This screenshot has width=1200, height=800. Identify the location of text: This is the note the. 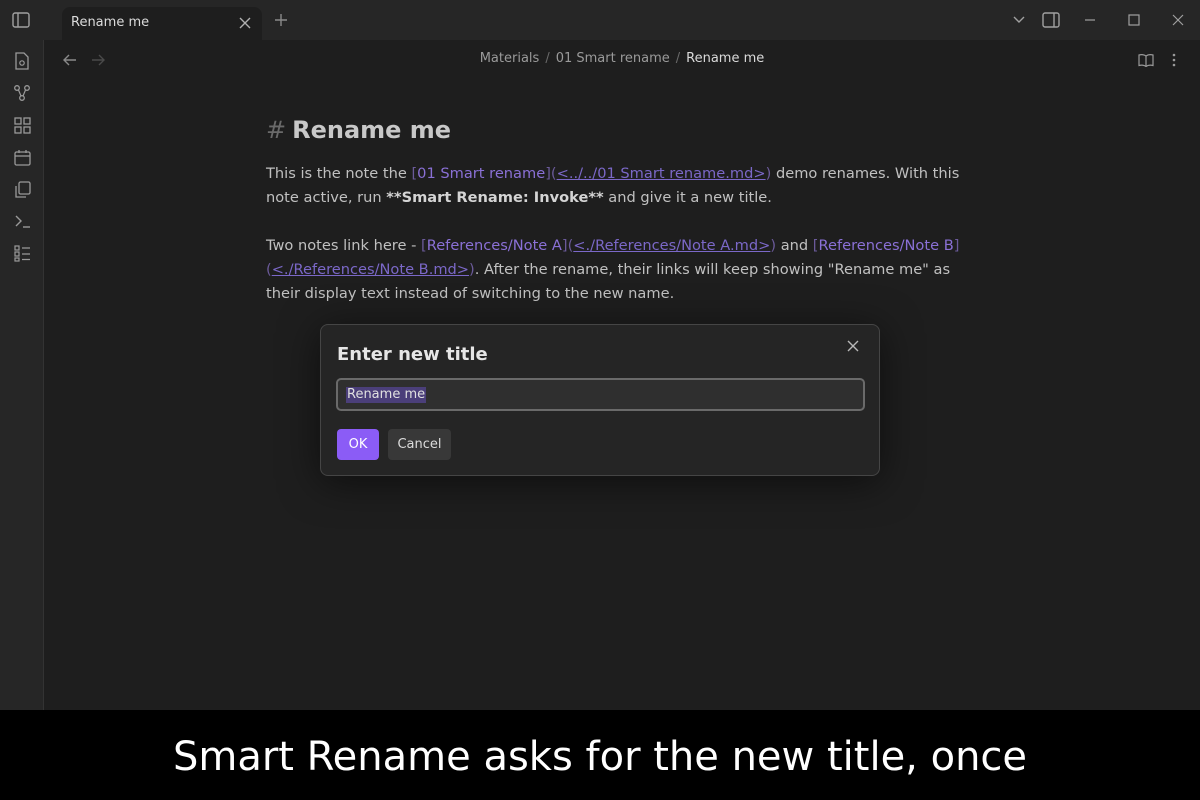
(339, 173).